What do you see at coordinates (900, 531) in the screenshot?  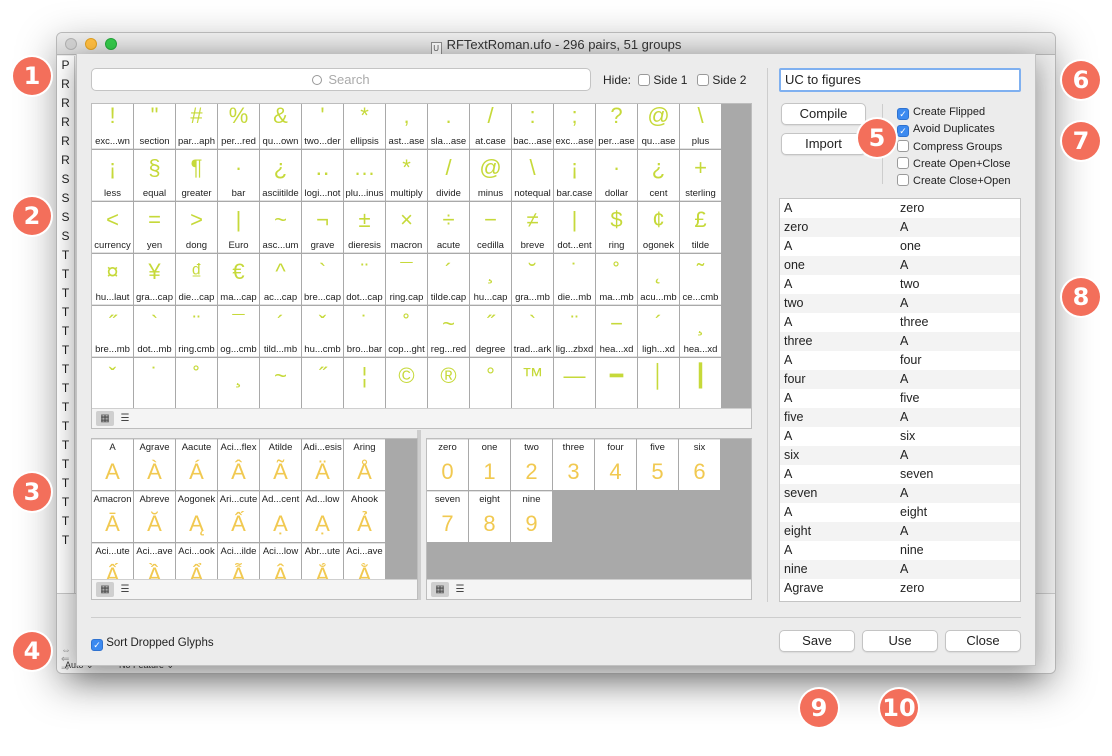 I see `pair-row: eight A` at bounding box center [900, 531].